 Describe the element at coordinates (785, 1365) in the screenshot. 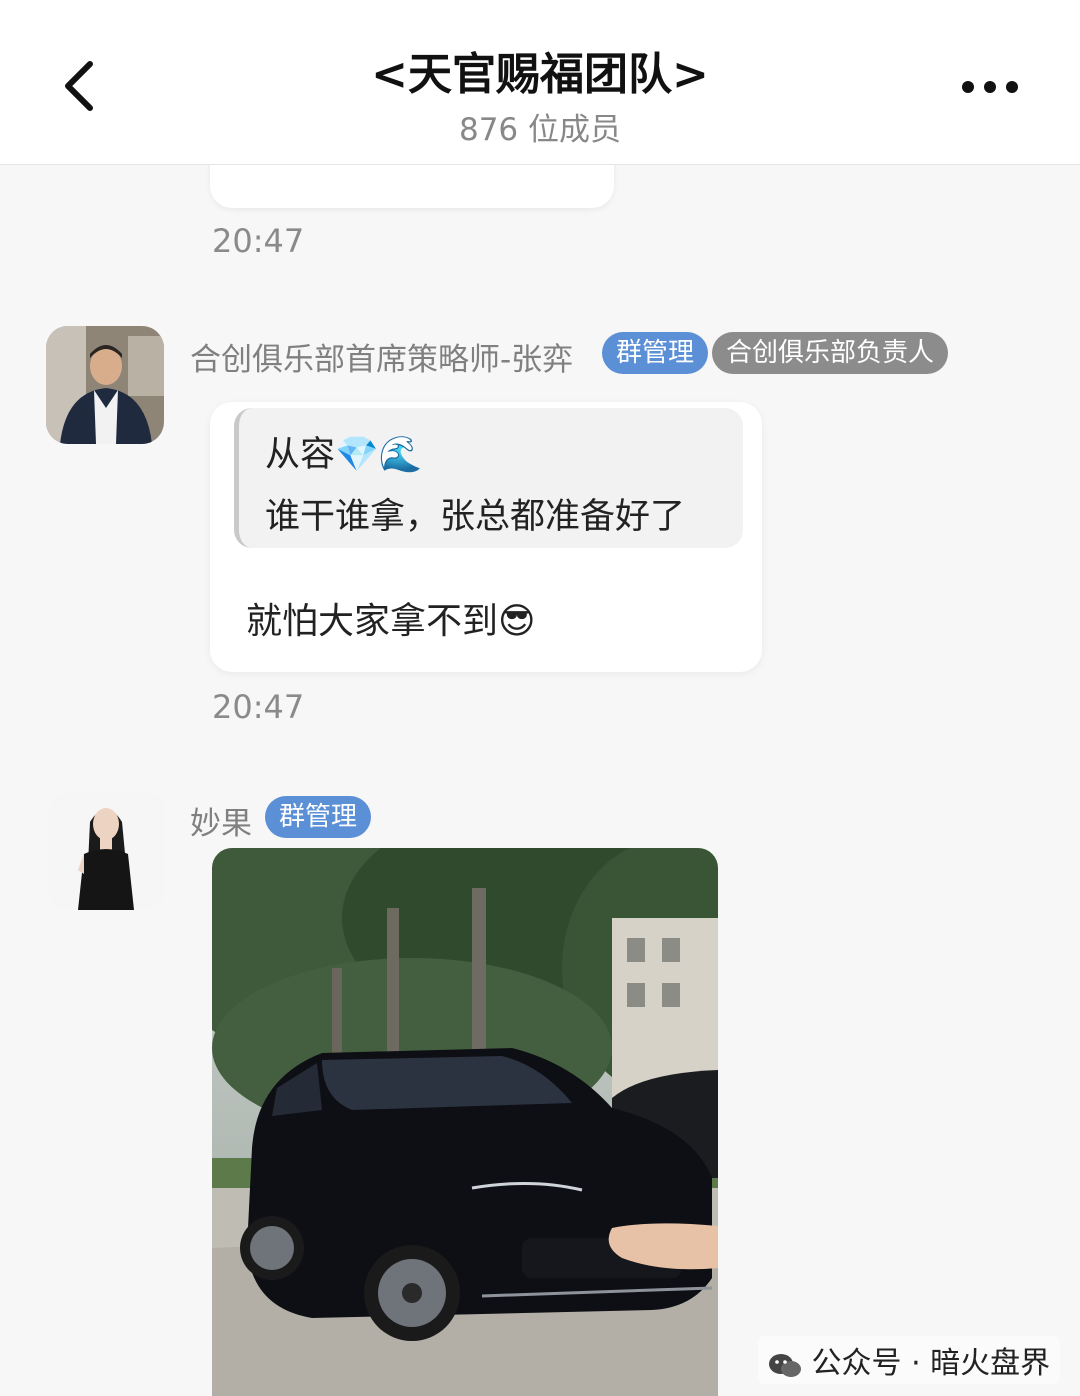

I see `wechat-icon` at that location.